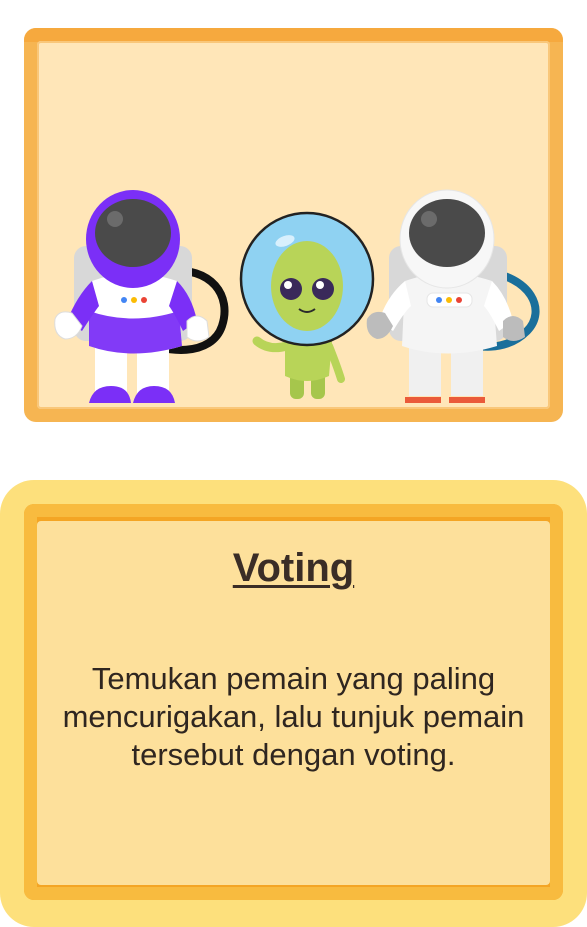 The height and width of the screenshot is (927, 587). I want to click on scene-frame-bevel, so click(293, 35).